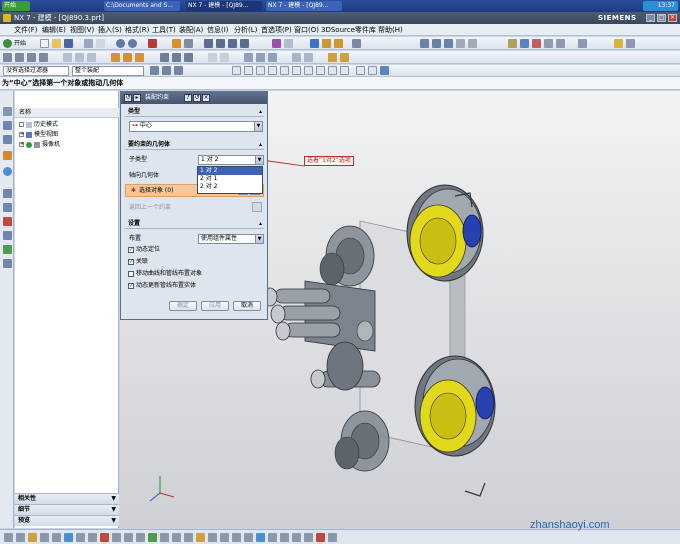  Describe the element at coordinates (120, 43) in the screenshot. I see `undo-icon` at that location.